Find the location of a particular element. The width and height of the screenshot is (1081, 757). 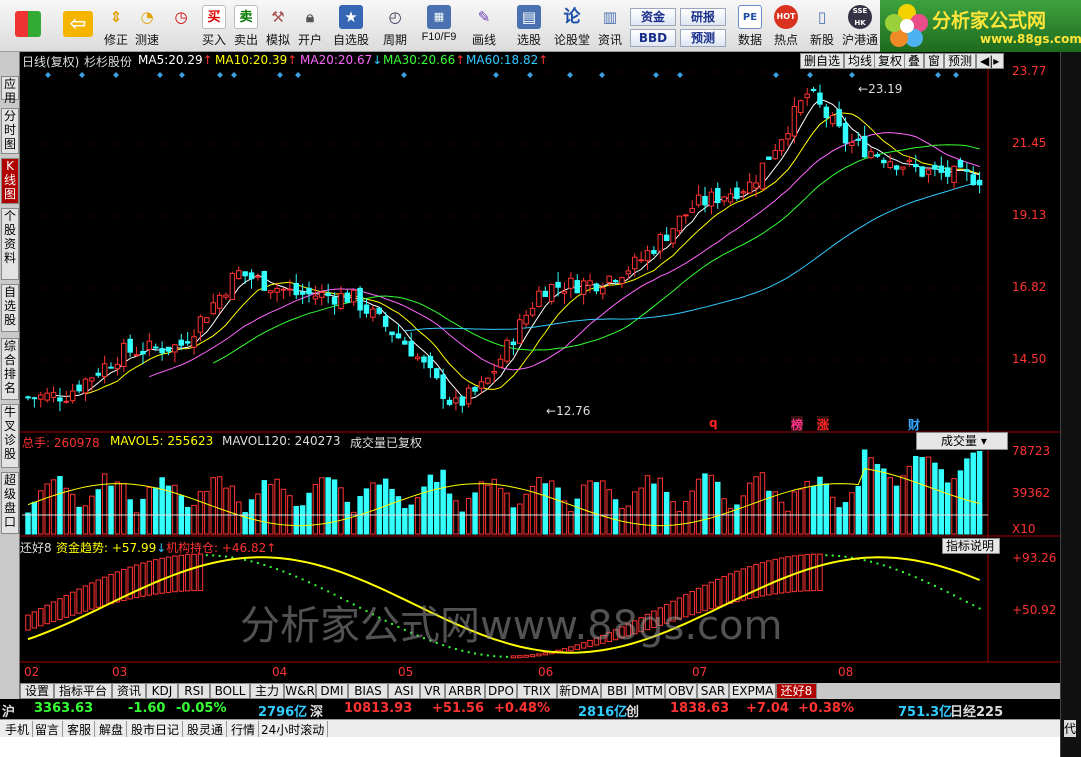

sell-button: 卖 卖出 is located at coordinates (246, 26).